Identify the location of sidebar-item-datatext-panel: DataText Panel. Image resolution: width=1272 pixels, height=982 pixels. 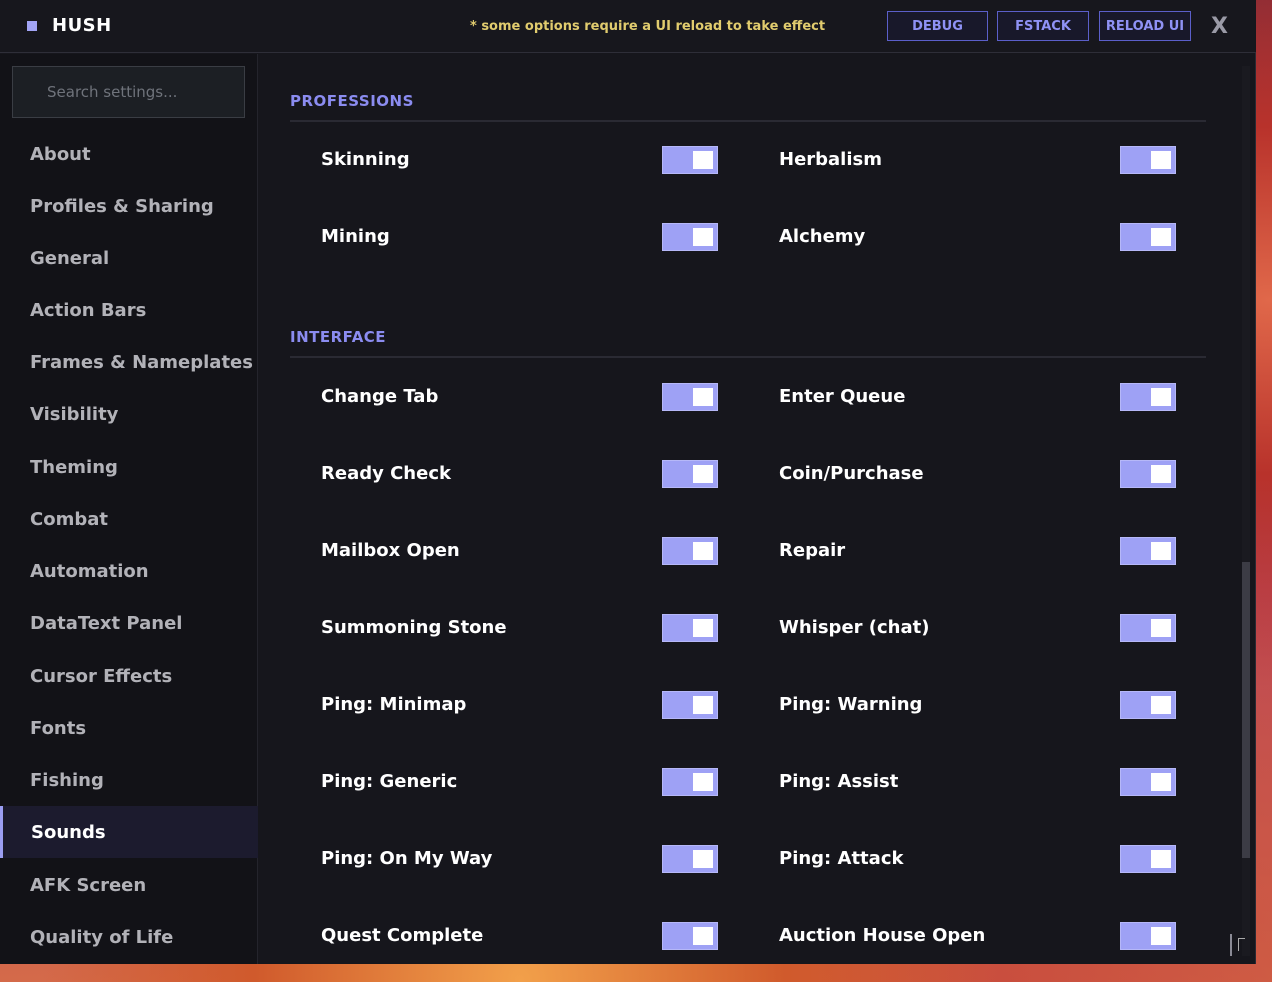
(129, 623).